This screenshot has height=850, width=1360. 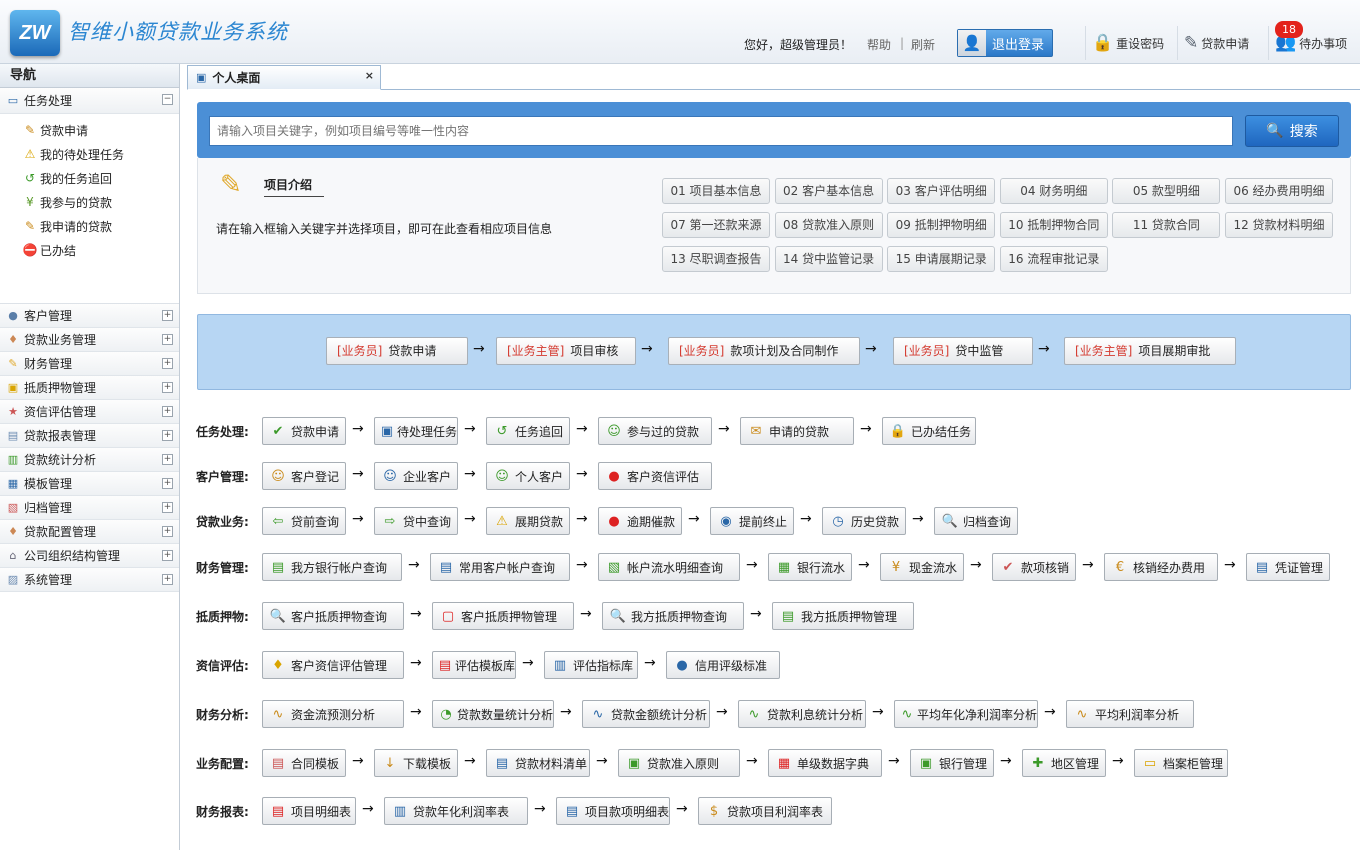 I want to click on shortcut-button: ▤ 贷款材料清单, so click(x=538, y=763).